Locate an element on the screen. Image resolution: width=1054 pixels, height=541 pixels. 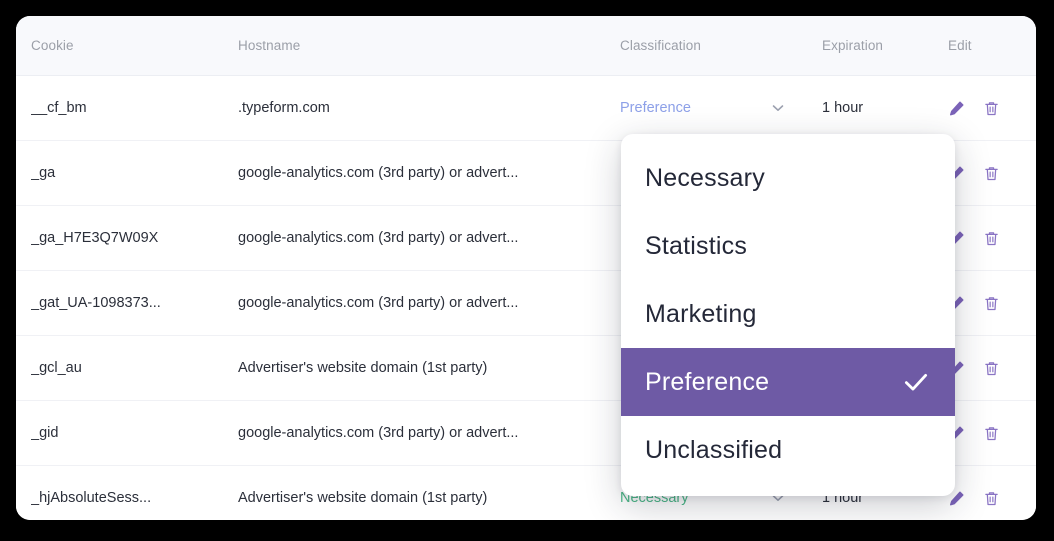
cell-cookie: _ga is located at coordinates (43, 173).